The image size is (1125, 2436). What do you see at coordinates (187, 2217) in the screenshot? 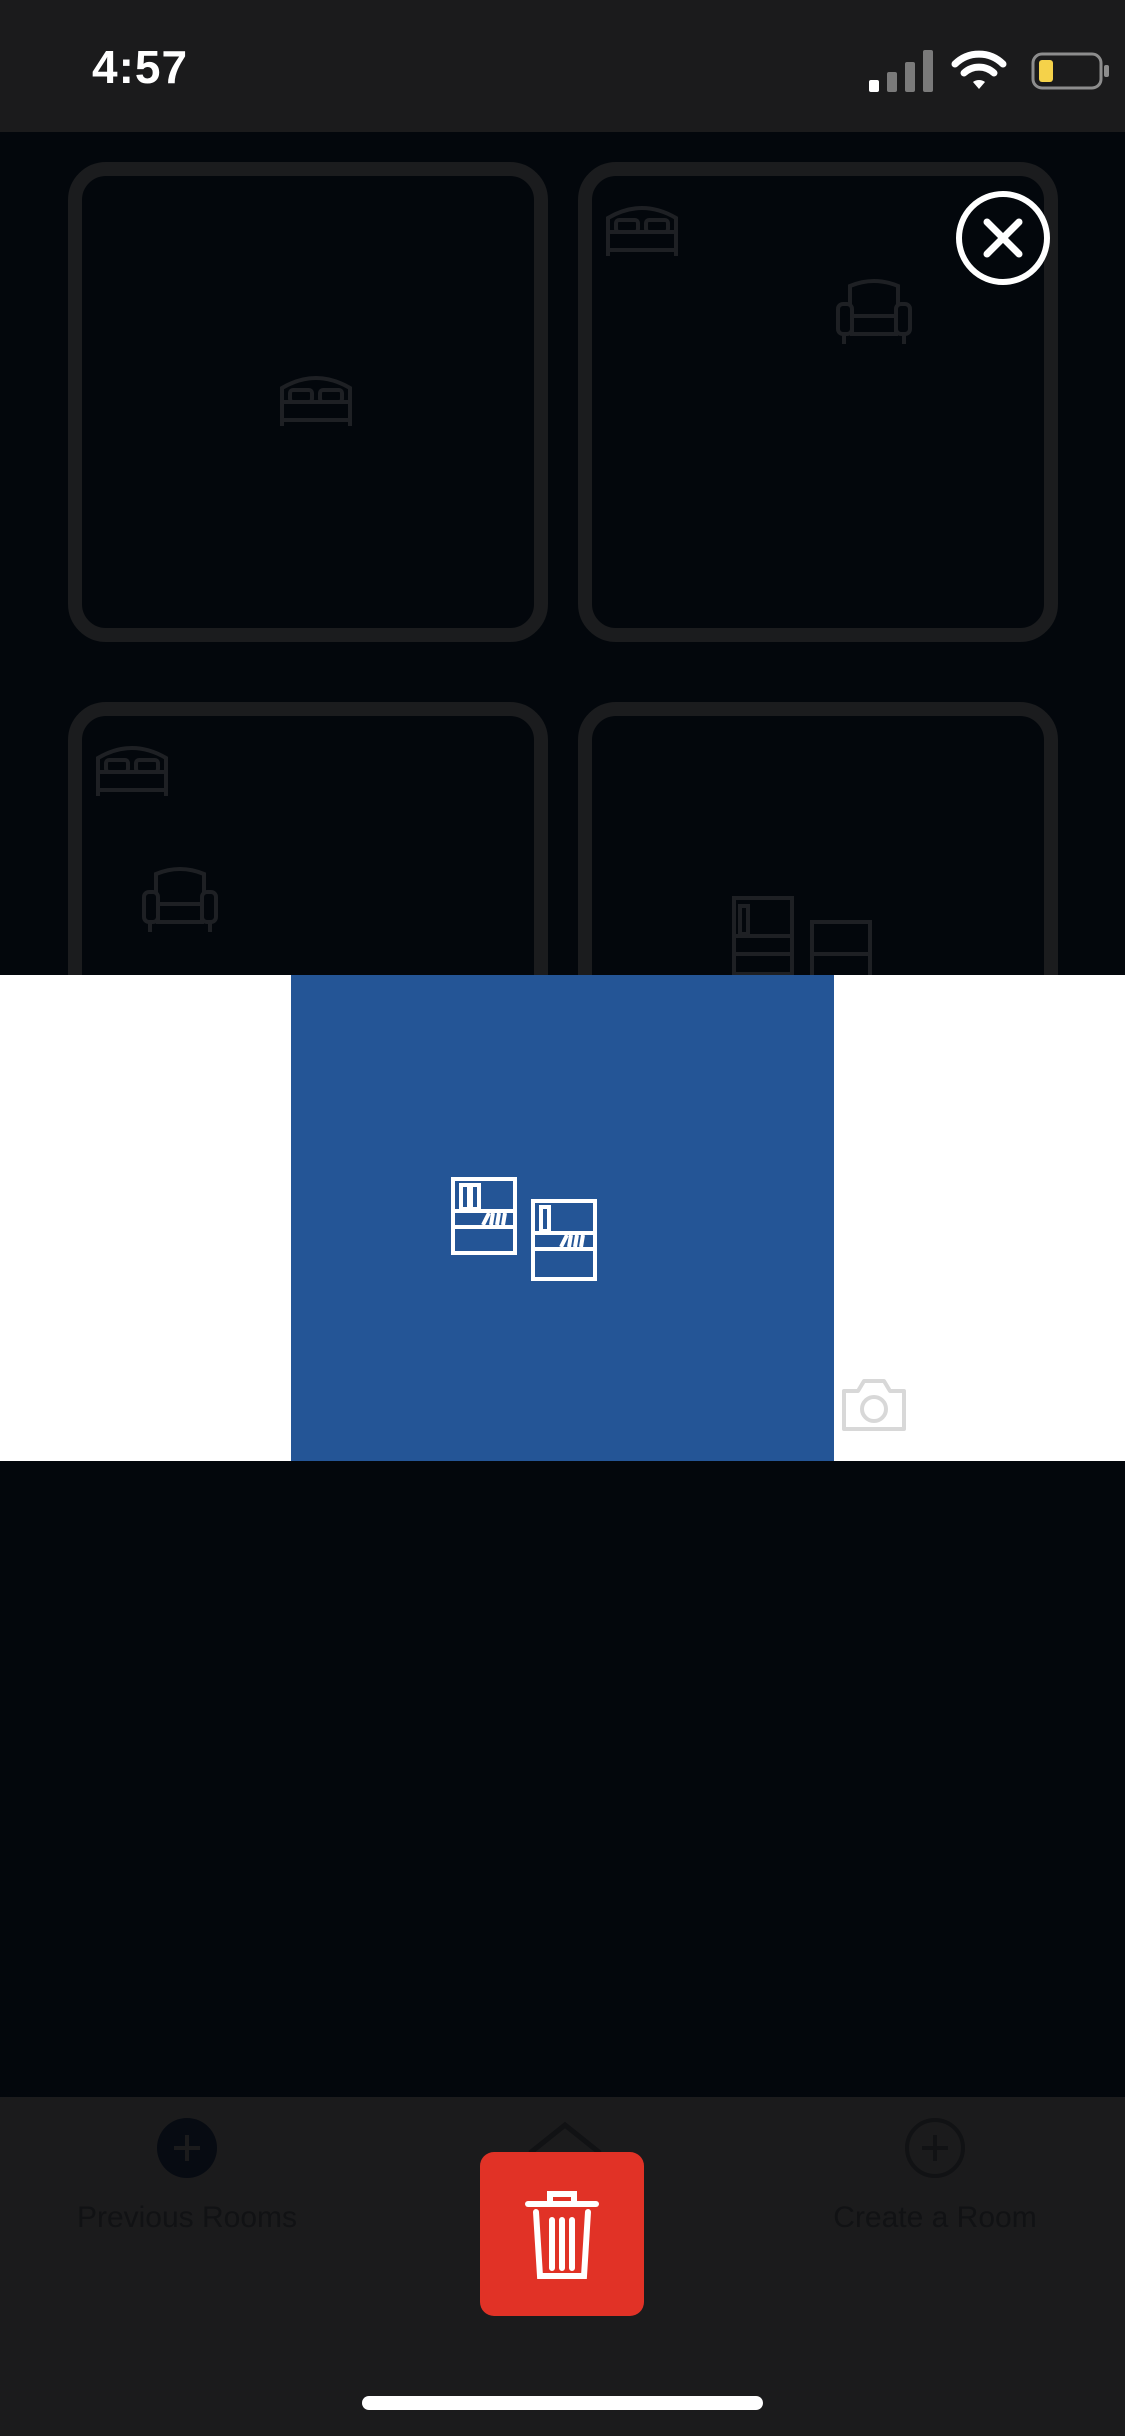
I see `tab-previous-rooms-label: Previous Rooms` at bounding box center [187, 2217].